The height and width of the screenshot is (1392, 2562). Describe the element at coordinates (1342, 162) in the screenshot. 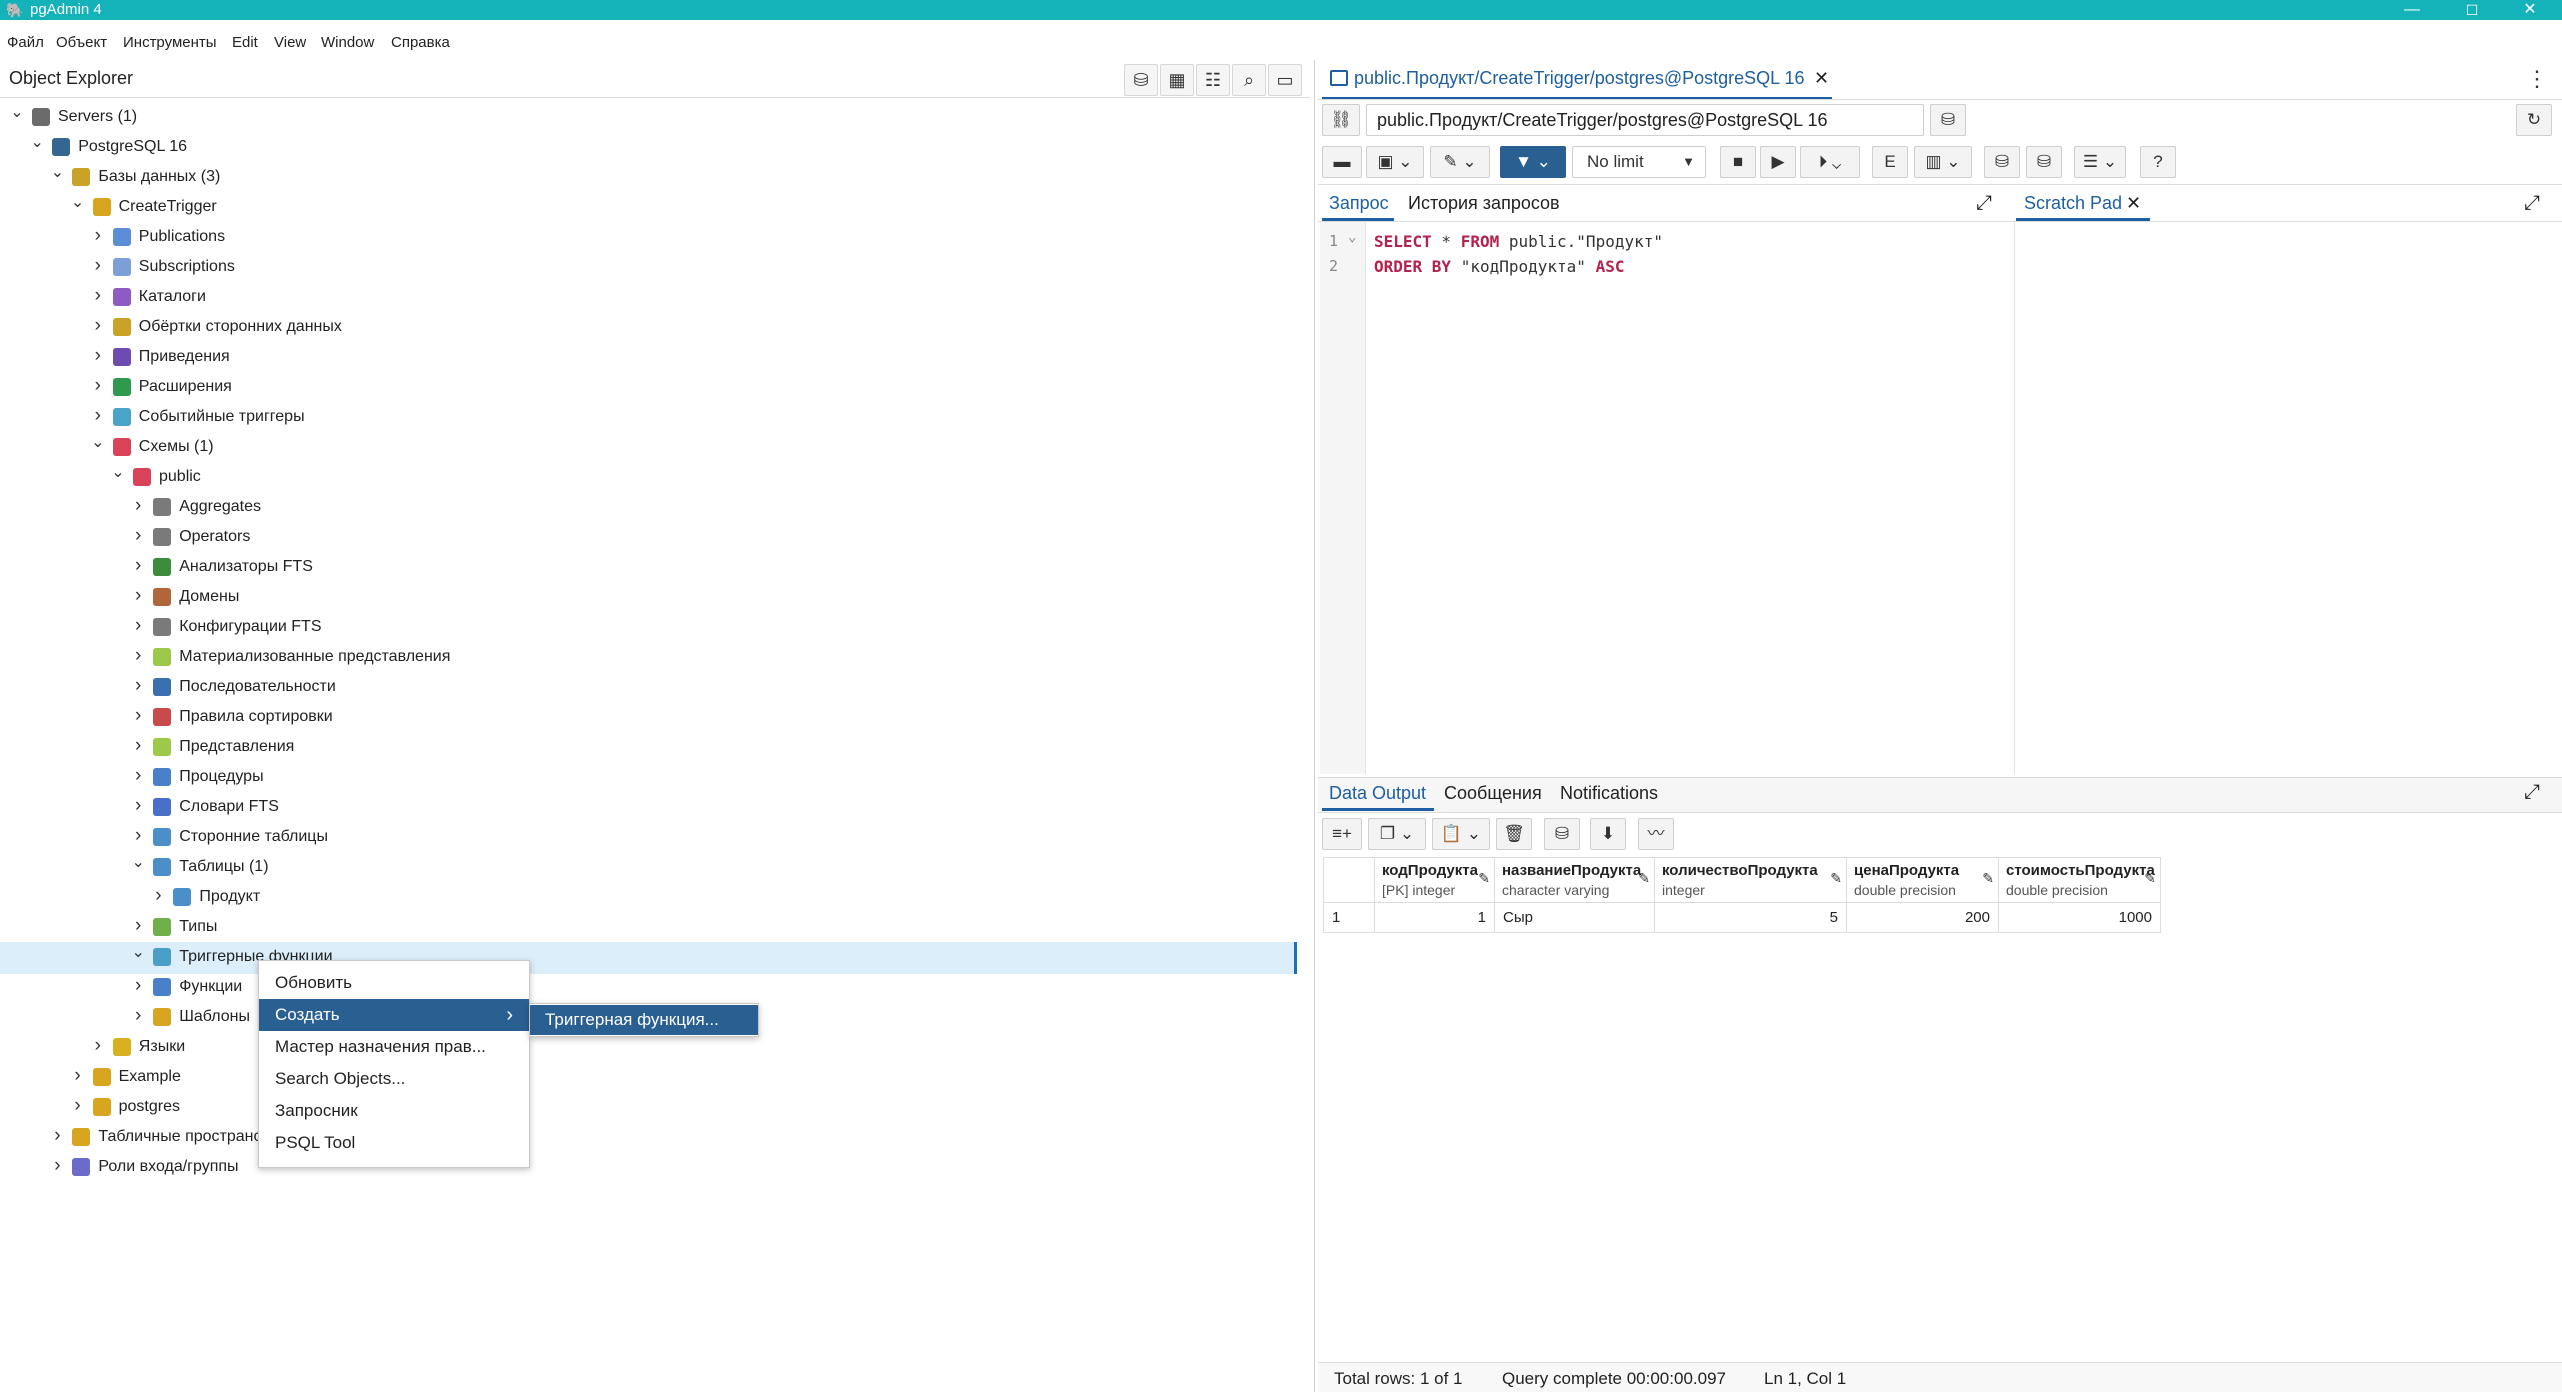

I see `open-file-icon: ▬` at that location.